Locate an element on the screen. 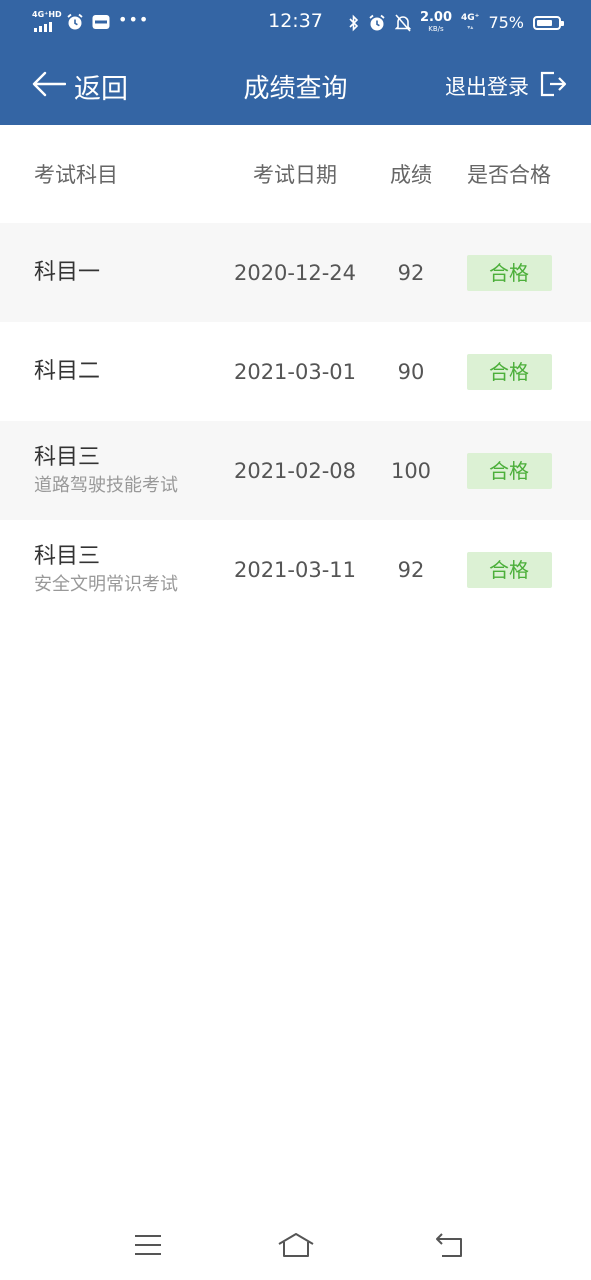 This screenshot has height=1280, width=591. exam-date: 2021-02-08 is located at coordinates (295, 470).